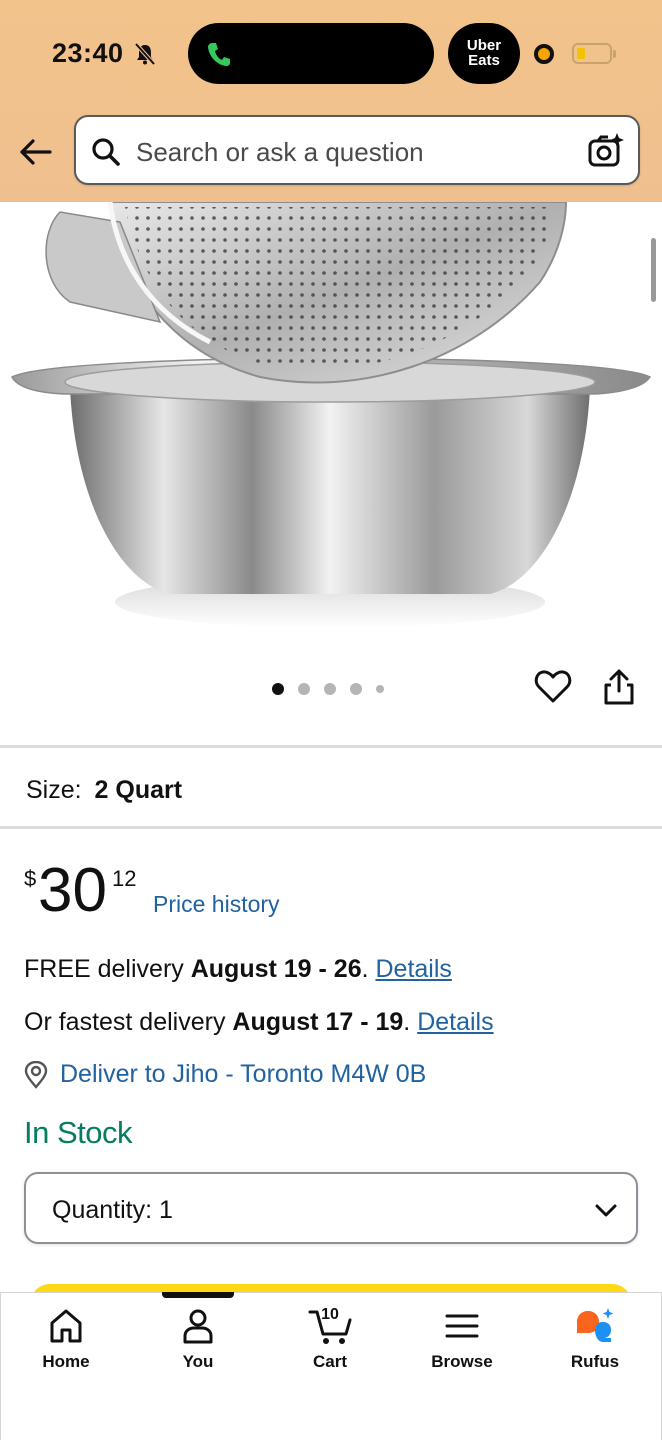 The width and height of the screenshot is (662, 1440). I want to click on price-fraction: 12, so click(124, 878).